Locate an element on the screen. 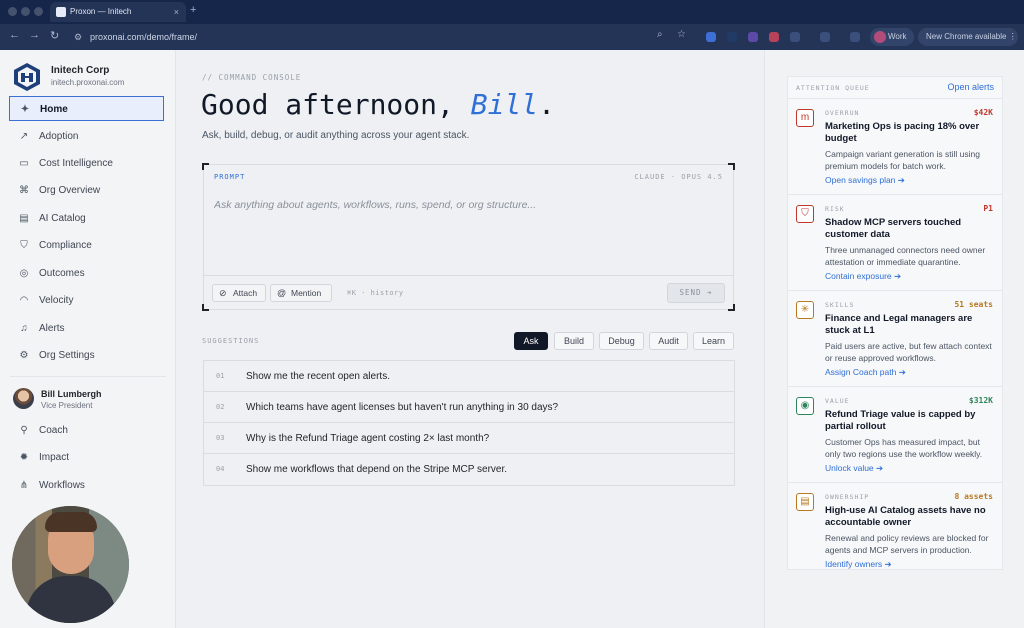 Image resolution: width=1024 pixels, height=628 pixels. queue-title: ATTENTION QUEUE is located at coordinates (833, 88).